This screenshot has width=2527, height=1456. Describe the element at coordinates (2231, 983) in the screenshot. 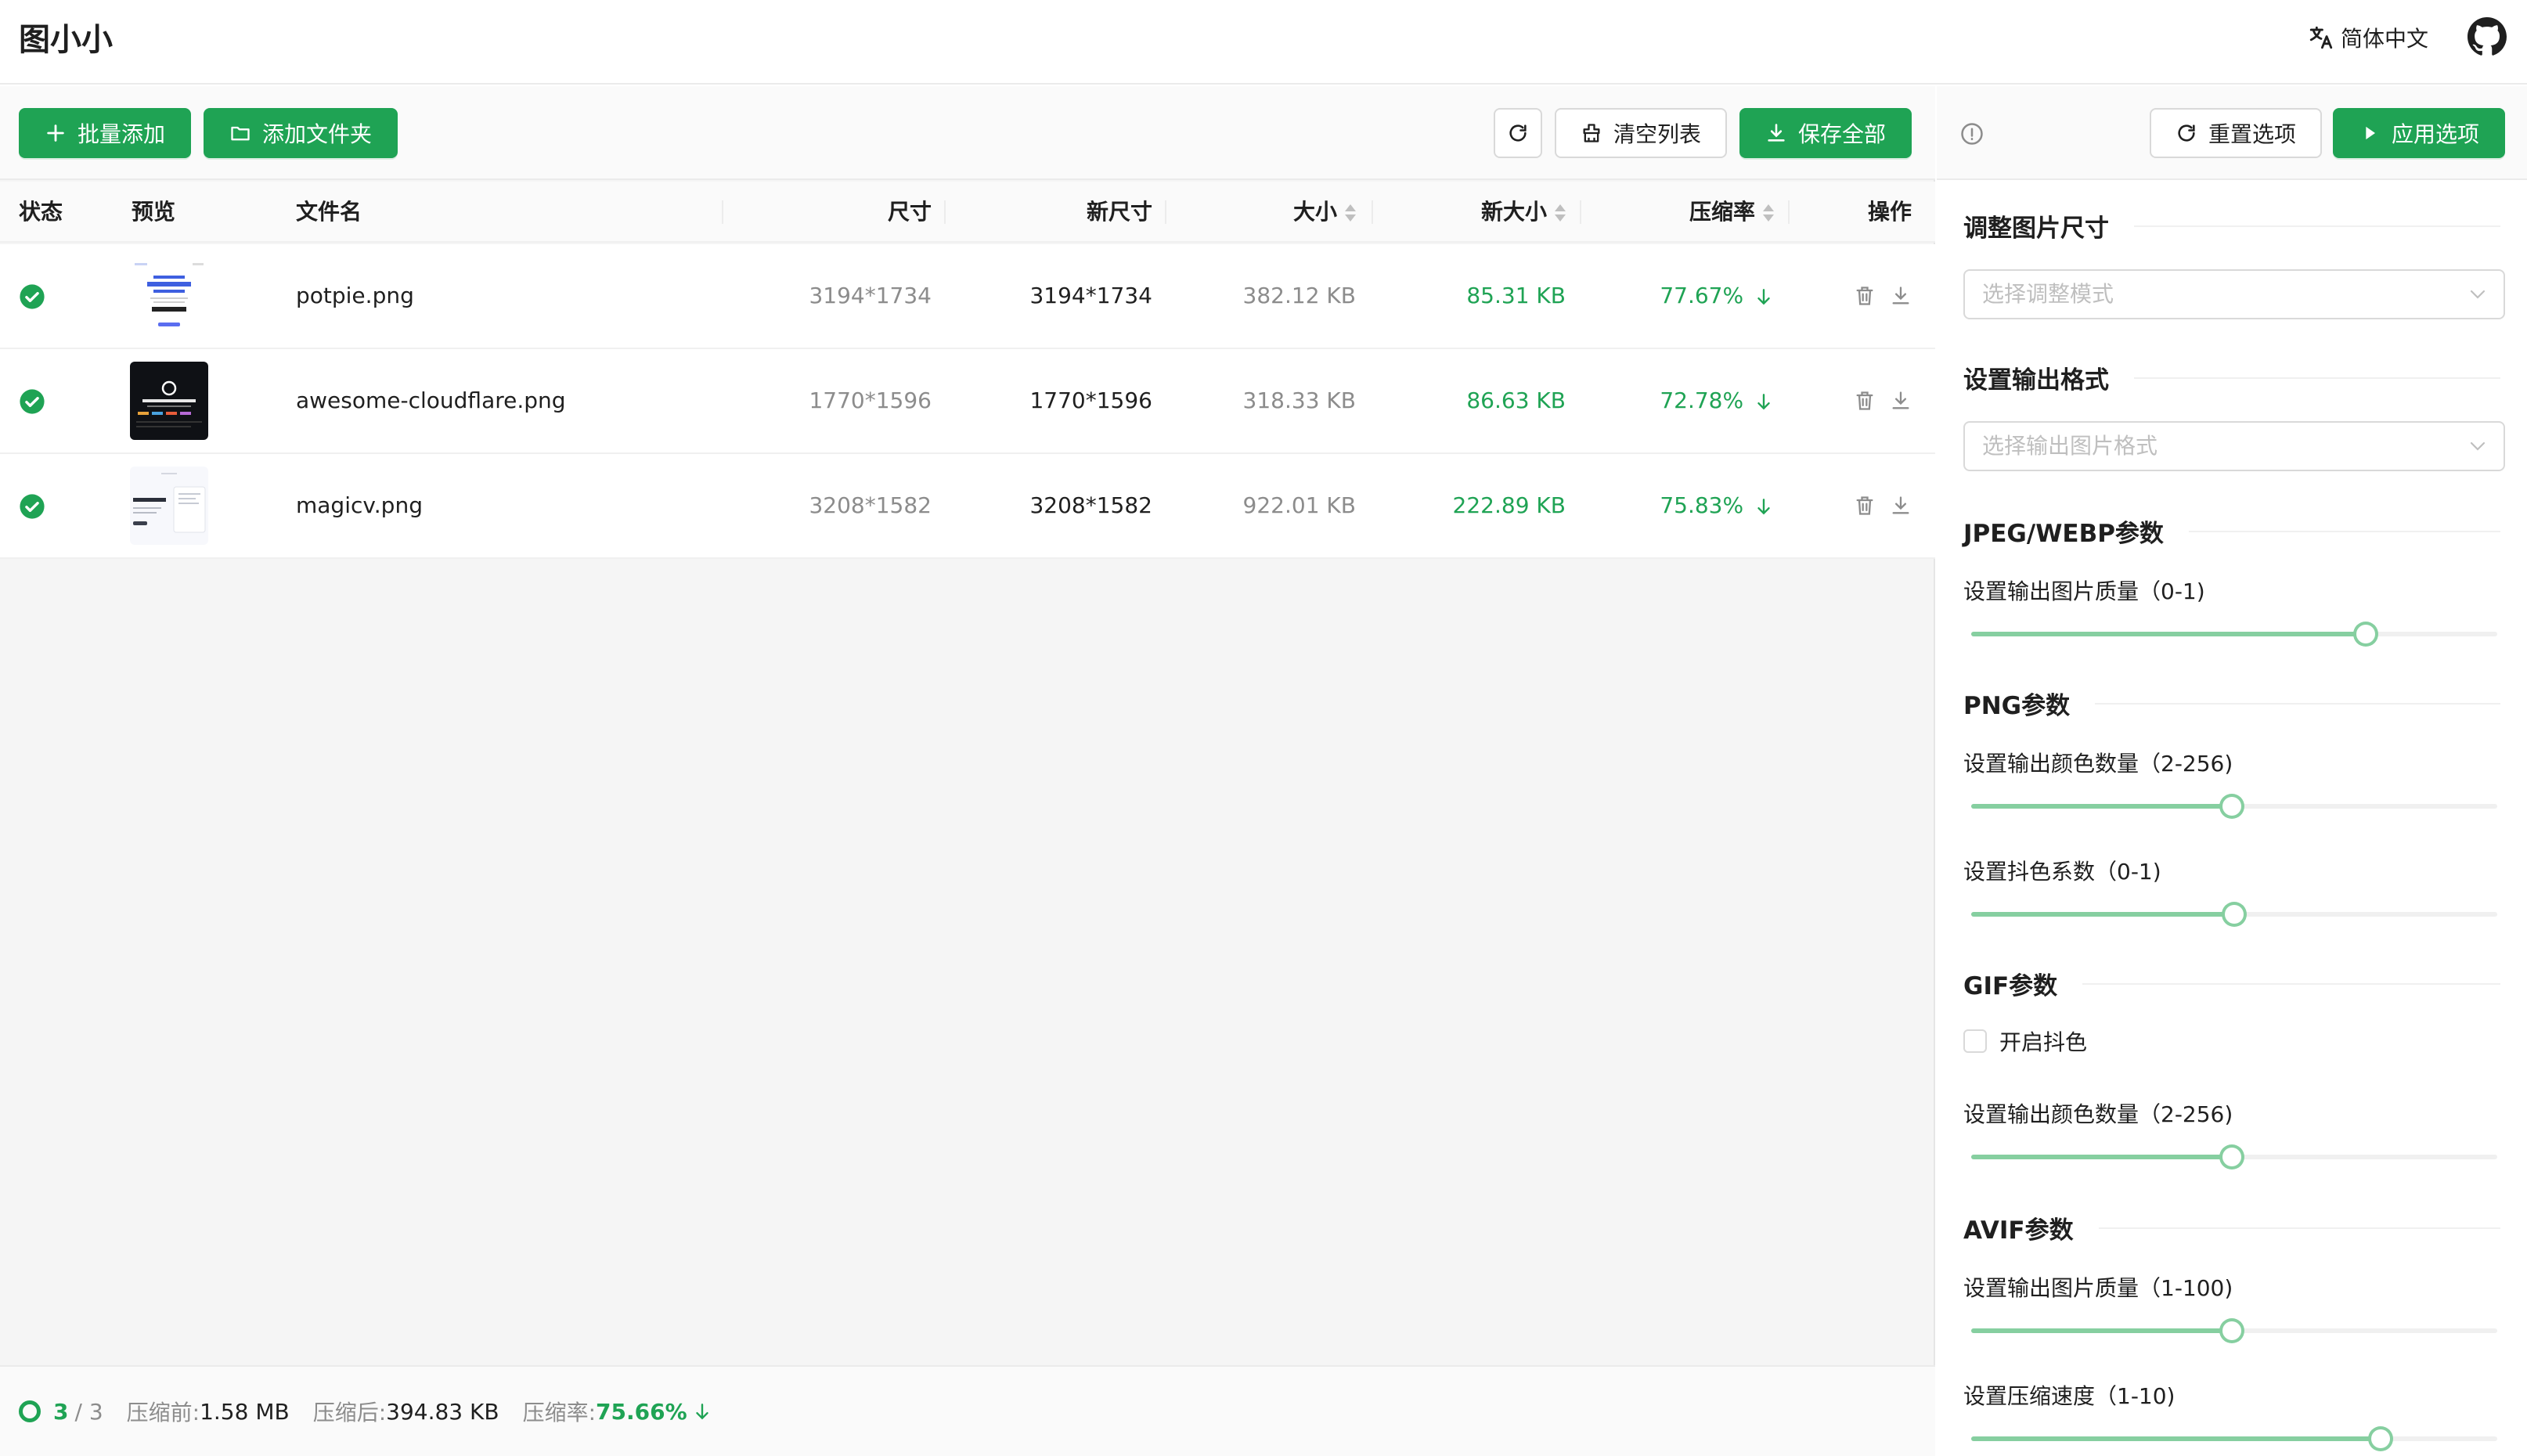

I see `gif-section-title: GIF参数` at that location.